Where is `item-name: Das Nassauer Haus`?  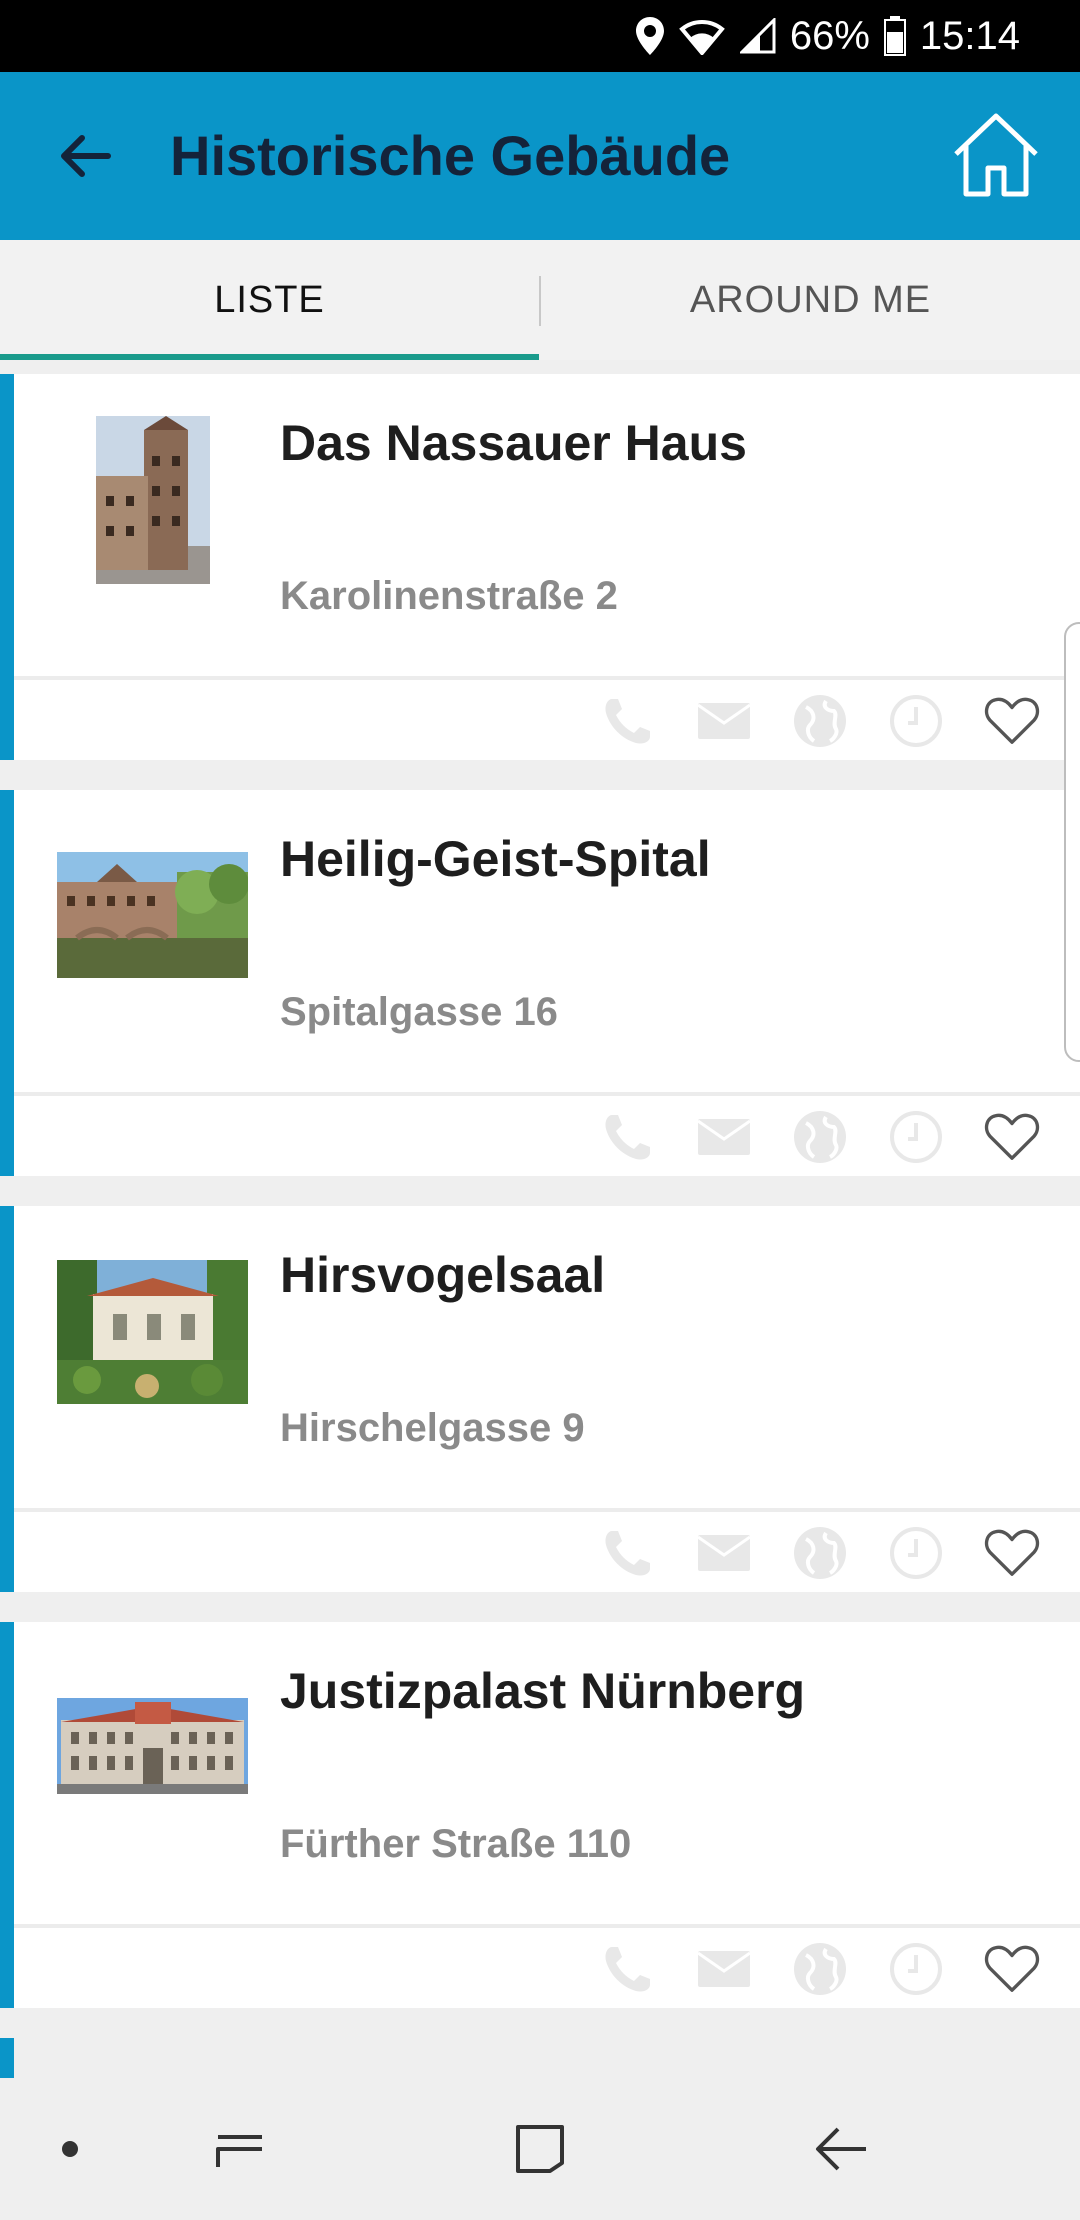 item-name: Das Nassauer Haus is located at coordinates (513, 443).